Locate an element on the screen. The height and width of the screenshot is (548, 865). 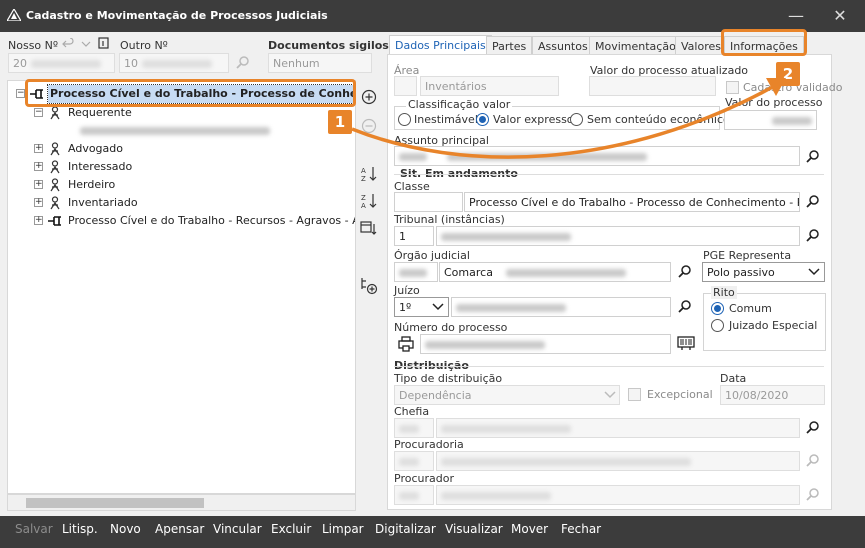
radio-valor-expresso is located at coordinates (482, 119).